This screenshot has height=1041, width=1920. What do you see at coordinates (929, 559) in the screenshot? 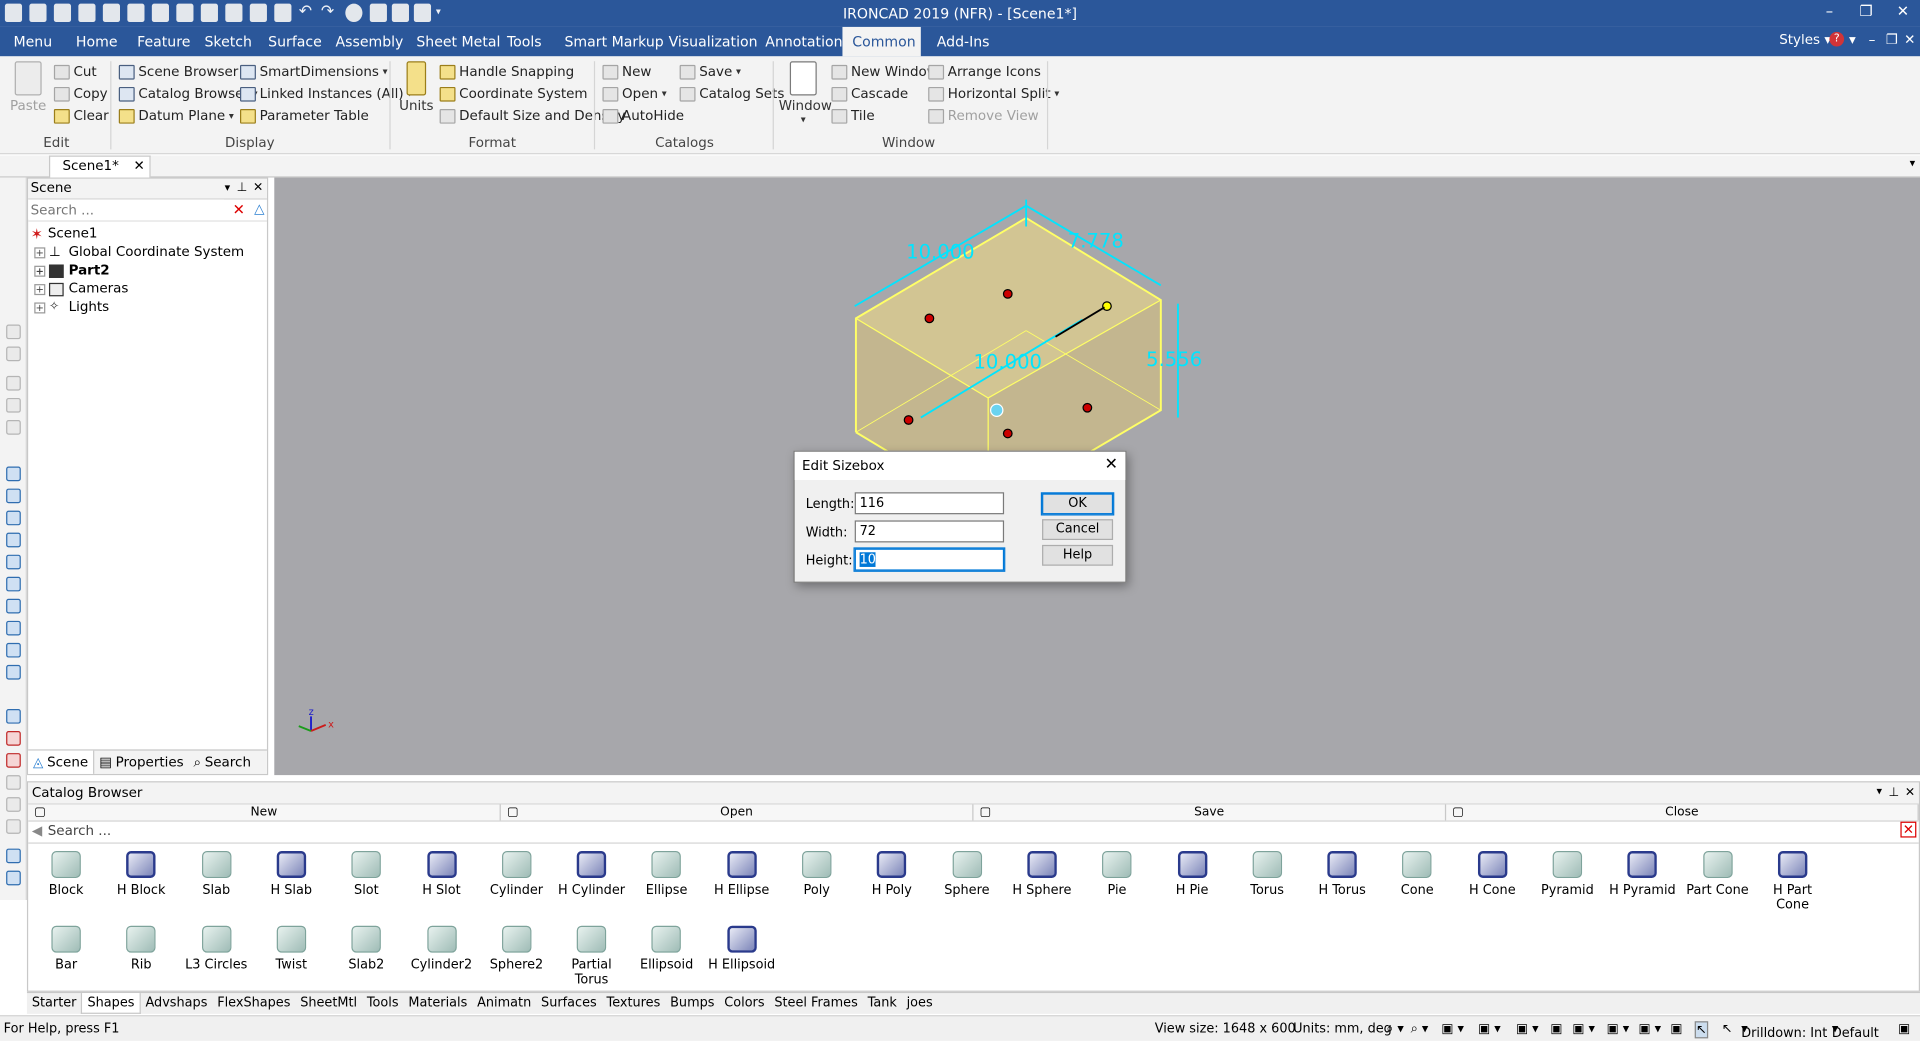
I see `height-input: 10` at bounding box center [929, 559].